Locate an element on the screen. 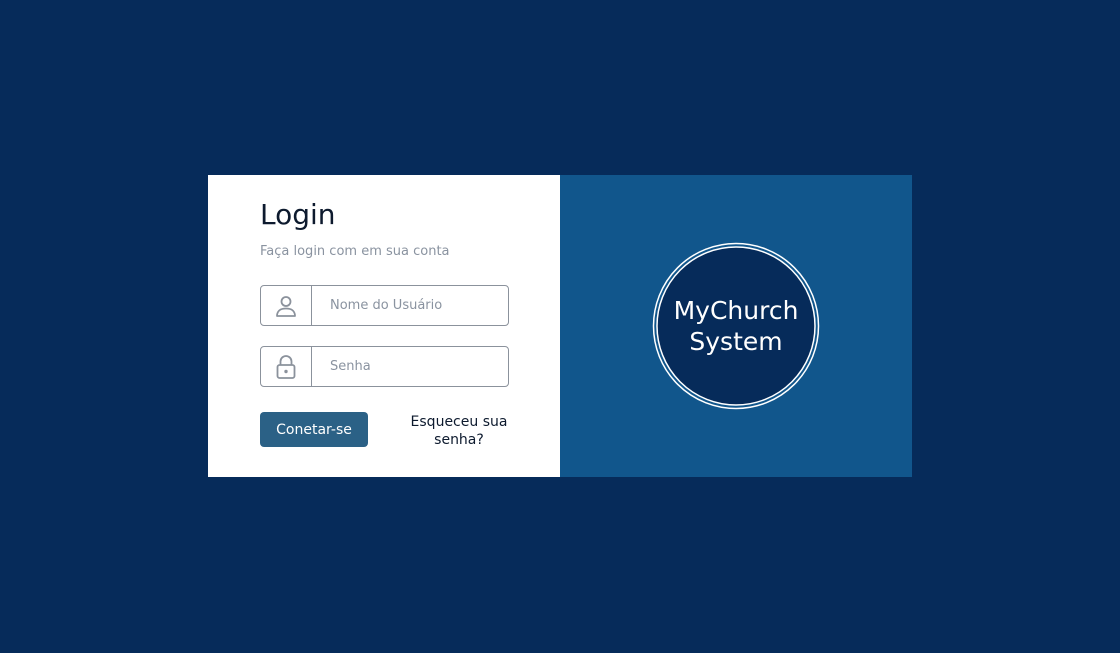  brand-name-line2: System is located at coordinates (736, 341).